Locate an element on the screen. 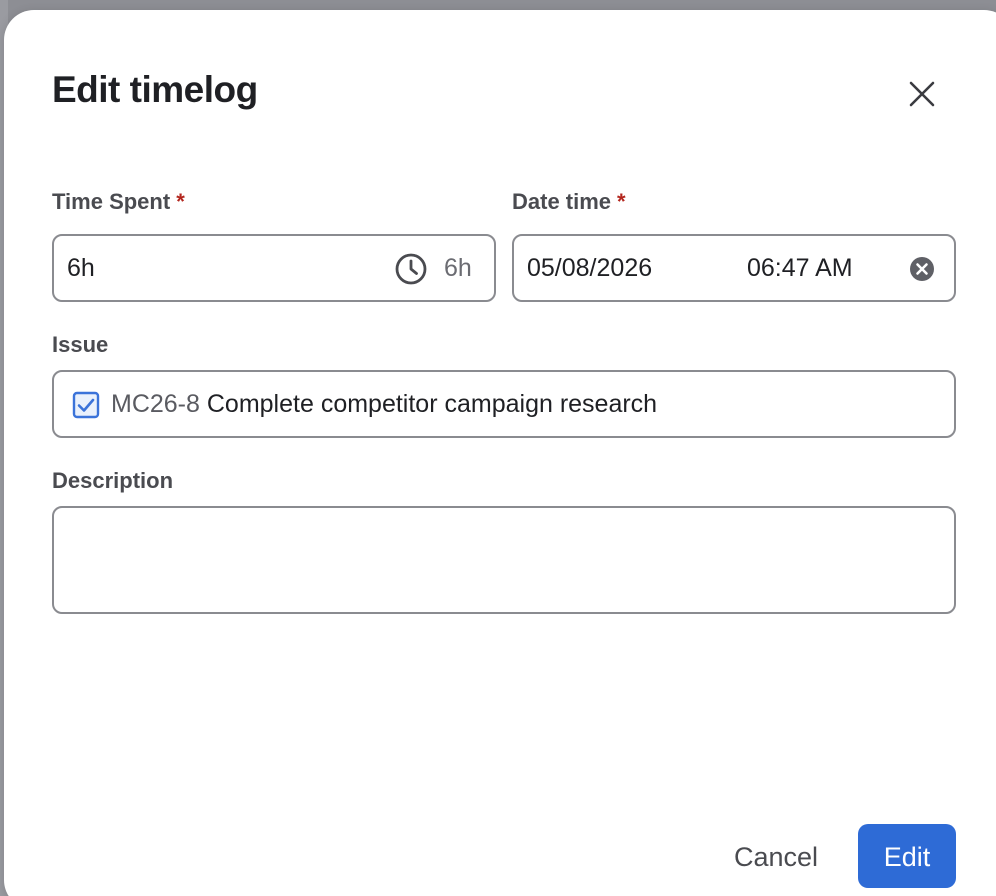  time-spent-input: 6h 6h is located at coordinates (274, 268).